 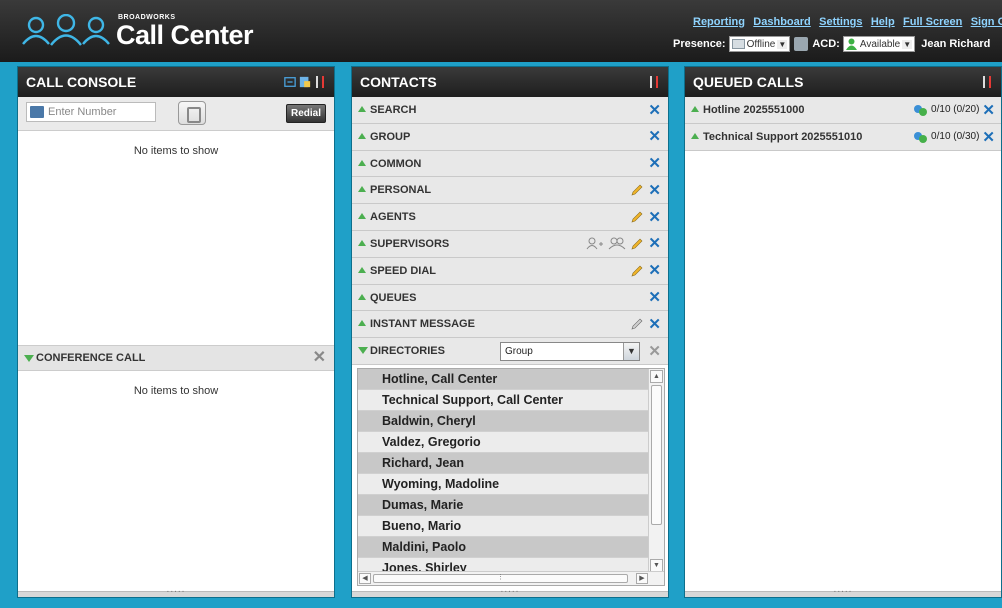 What do you see at coordinates (617, 243) in the screenshot?
I see `supervisor-group-icon` at bounding box center [617, 243].